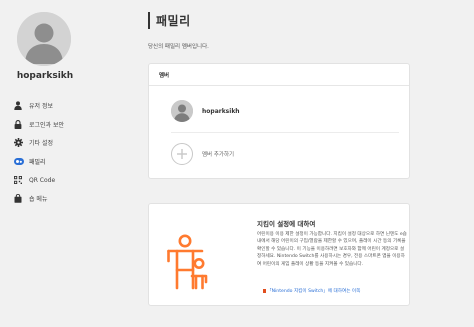  I want to click on qr-code-icon, so click(20, 180).